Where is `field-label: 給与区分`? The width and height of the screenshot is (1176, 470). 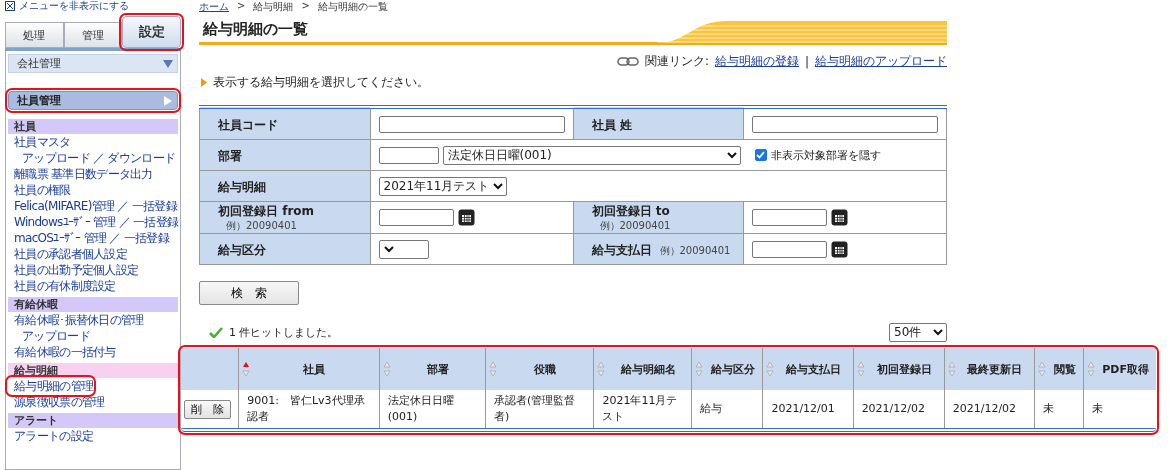 field-label: 給与区分 is located at coordinates (284, 249).